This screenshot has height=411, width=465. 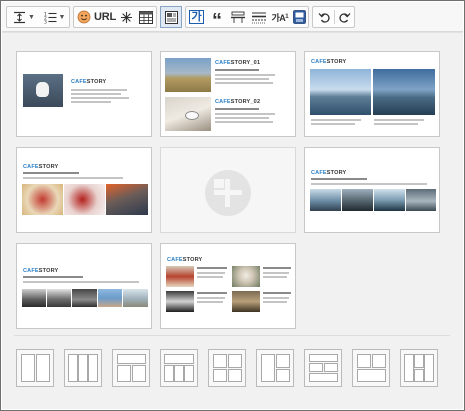 I want to click on line-spacing-icon, so click(x=20, y=17).